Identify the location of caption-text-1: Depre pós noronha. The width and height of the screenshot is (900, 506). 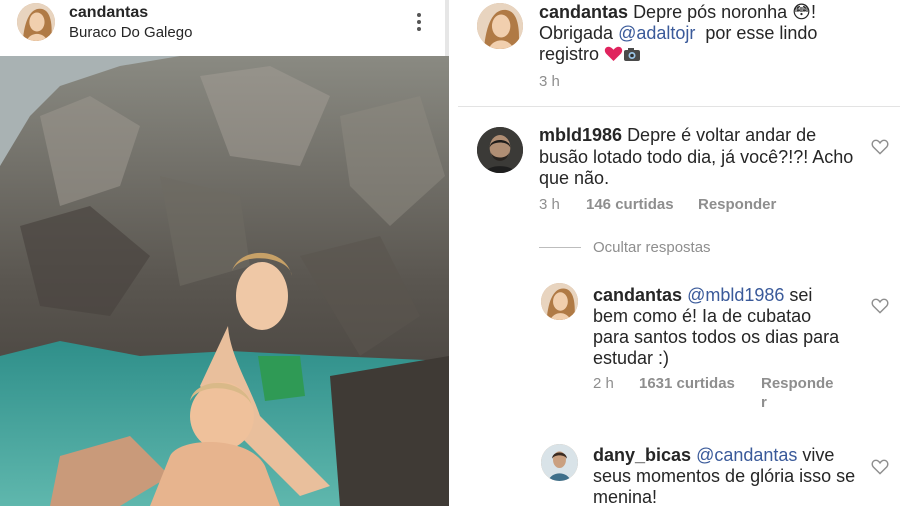
(713, 12).